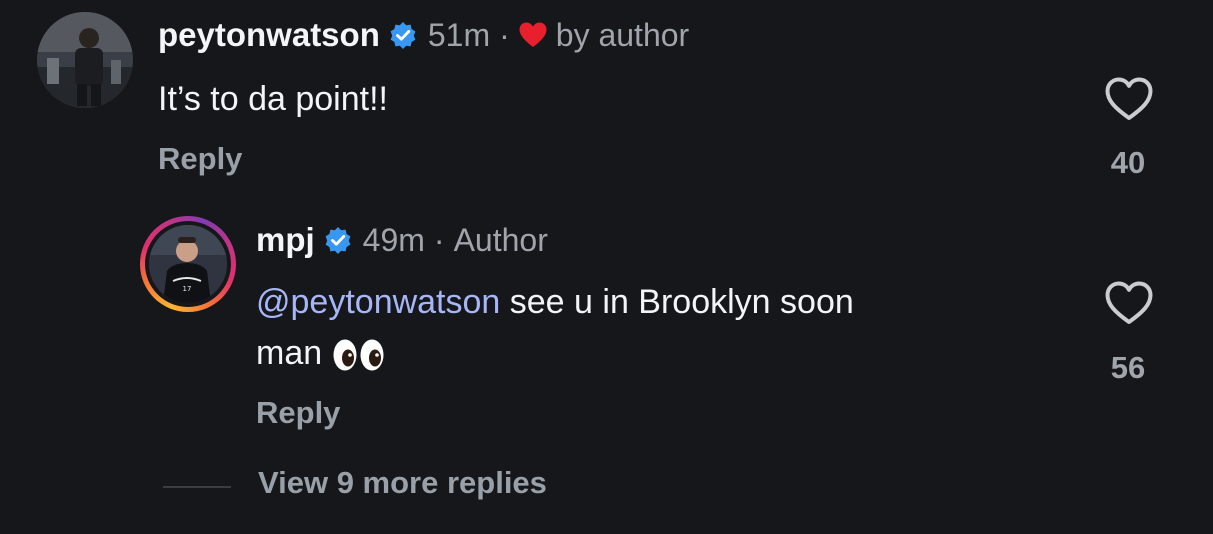 The width and height of the screenshot is (1213, 534). What do you see at coordinates (533, 34) in the screenshot?
I see `heart-filled-icon` at bounding box center [533, 34].